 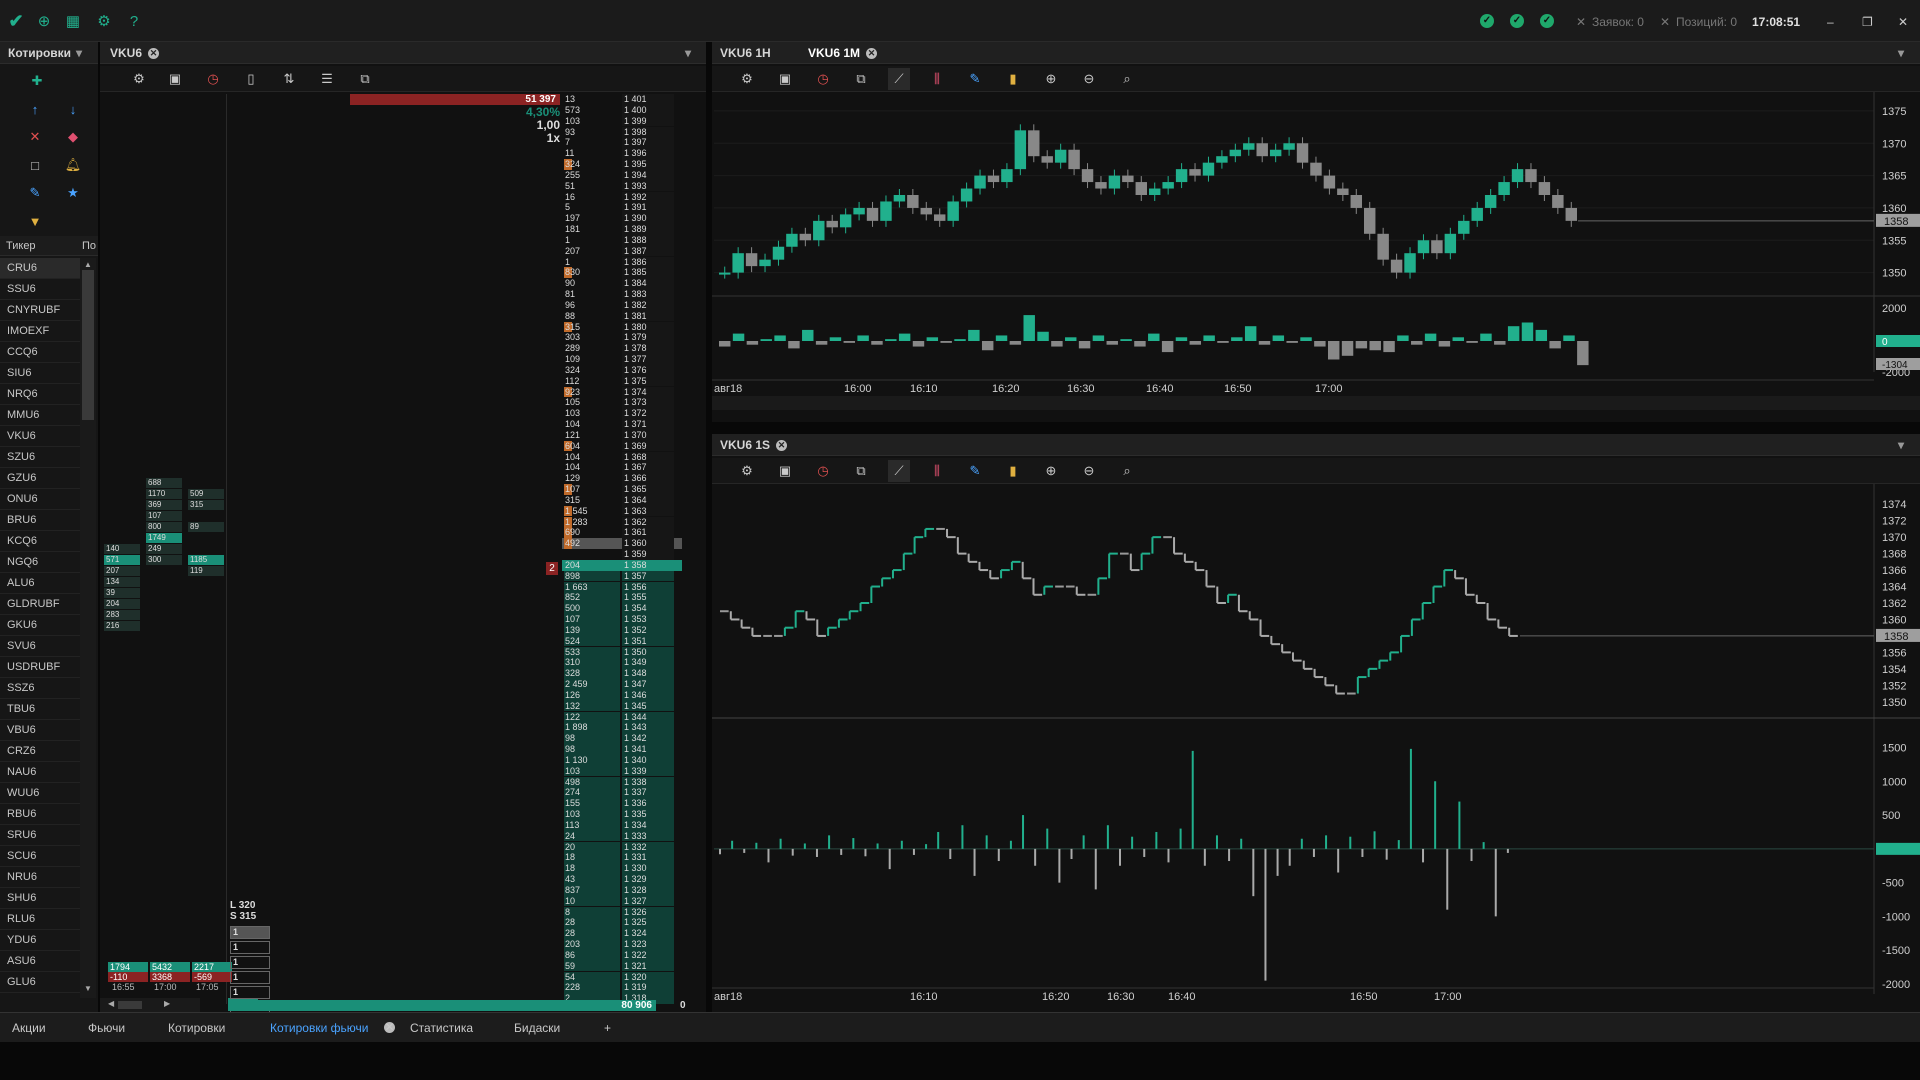 I want to click on ticker-item: GKU6, so click(x=40, y=625).